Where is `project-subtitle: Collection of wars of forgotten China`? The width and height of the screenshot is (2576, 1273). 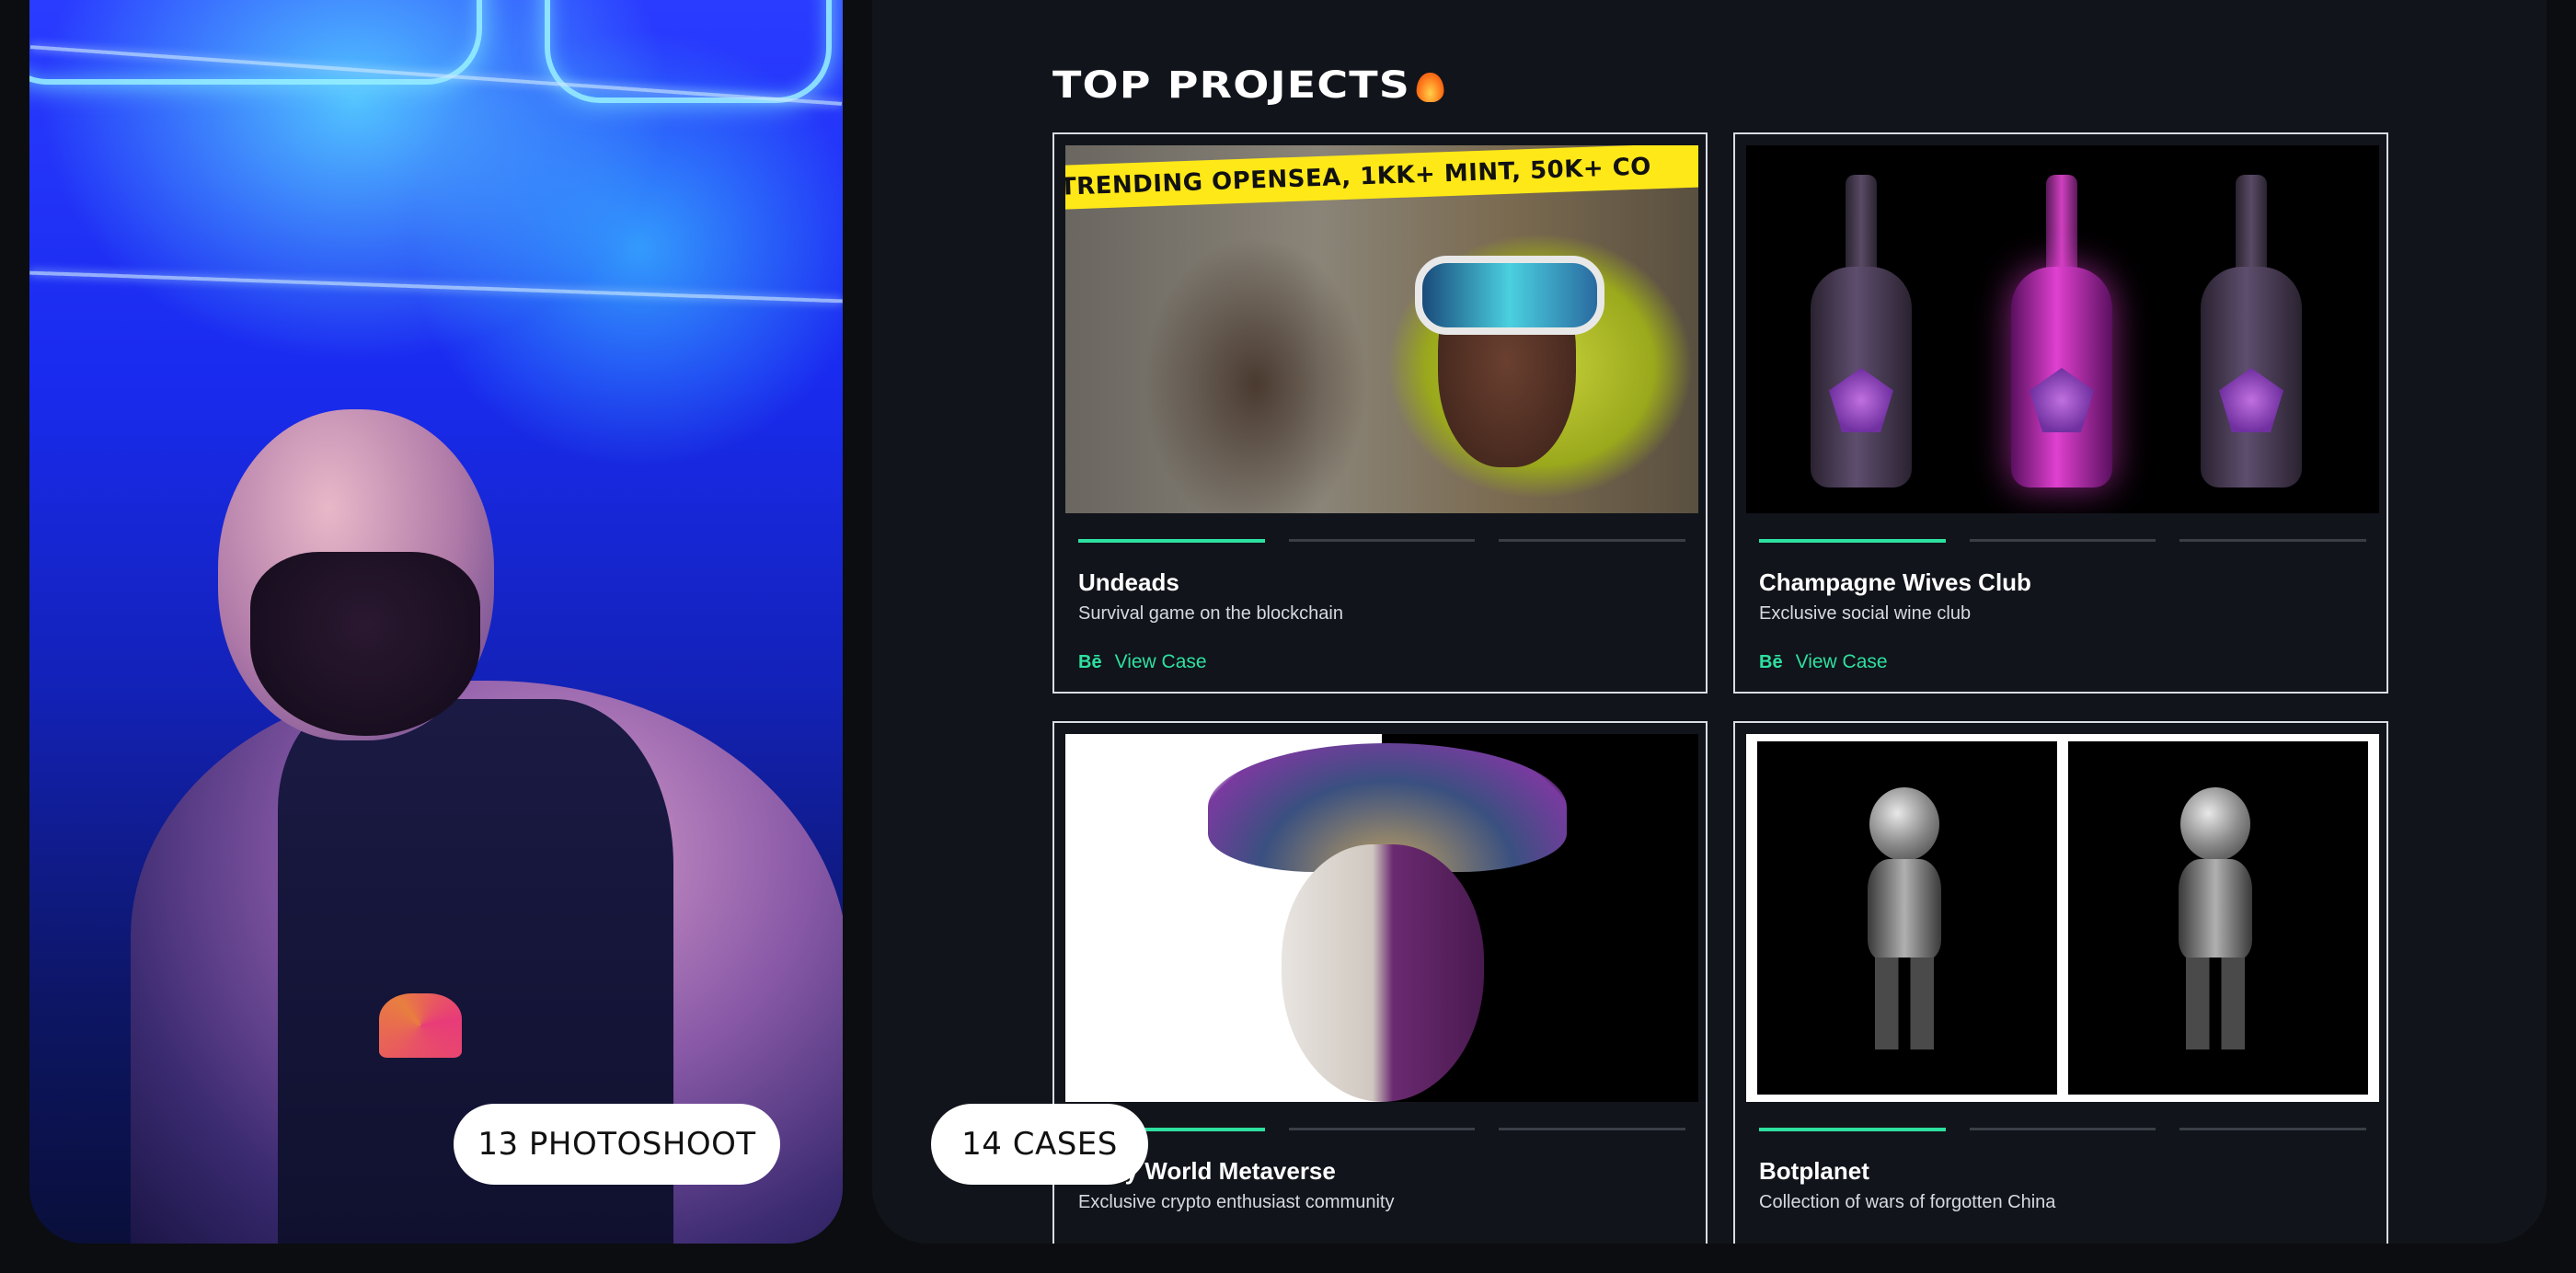 project-subtitle: Collection of wars of forgotten China is located at coordinates (1907, 1202).